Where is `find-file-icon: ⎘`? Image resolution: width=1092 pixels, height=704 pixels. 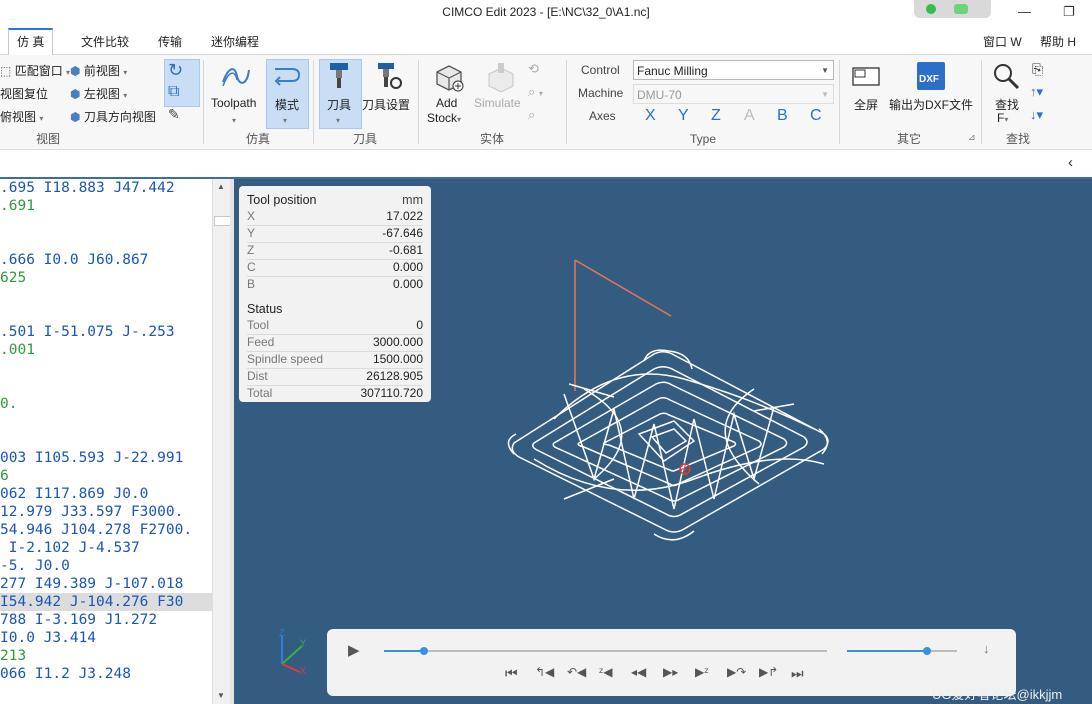 find-file-icon: ⎘ is located at coordinates (1037, 69).